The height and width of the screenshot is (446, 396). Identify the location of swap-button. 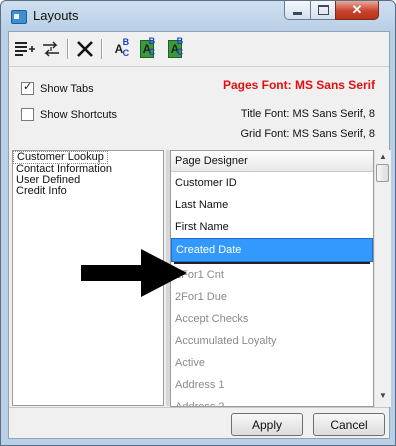
(51, 49).